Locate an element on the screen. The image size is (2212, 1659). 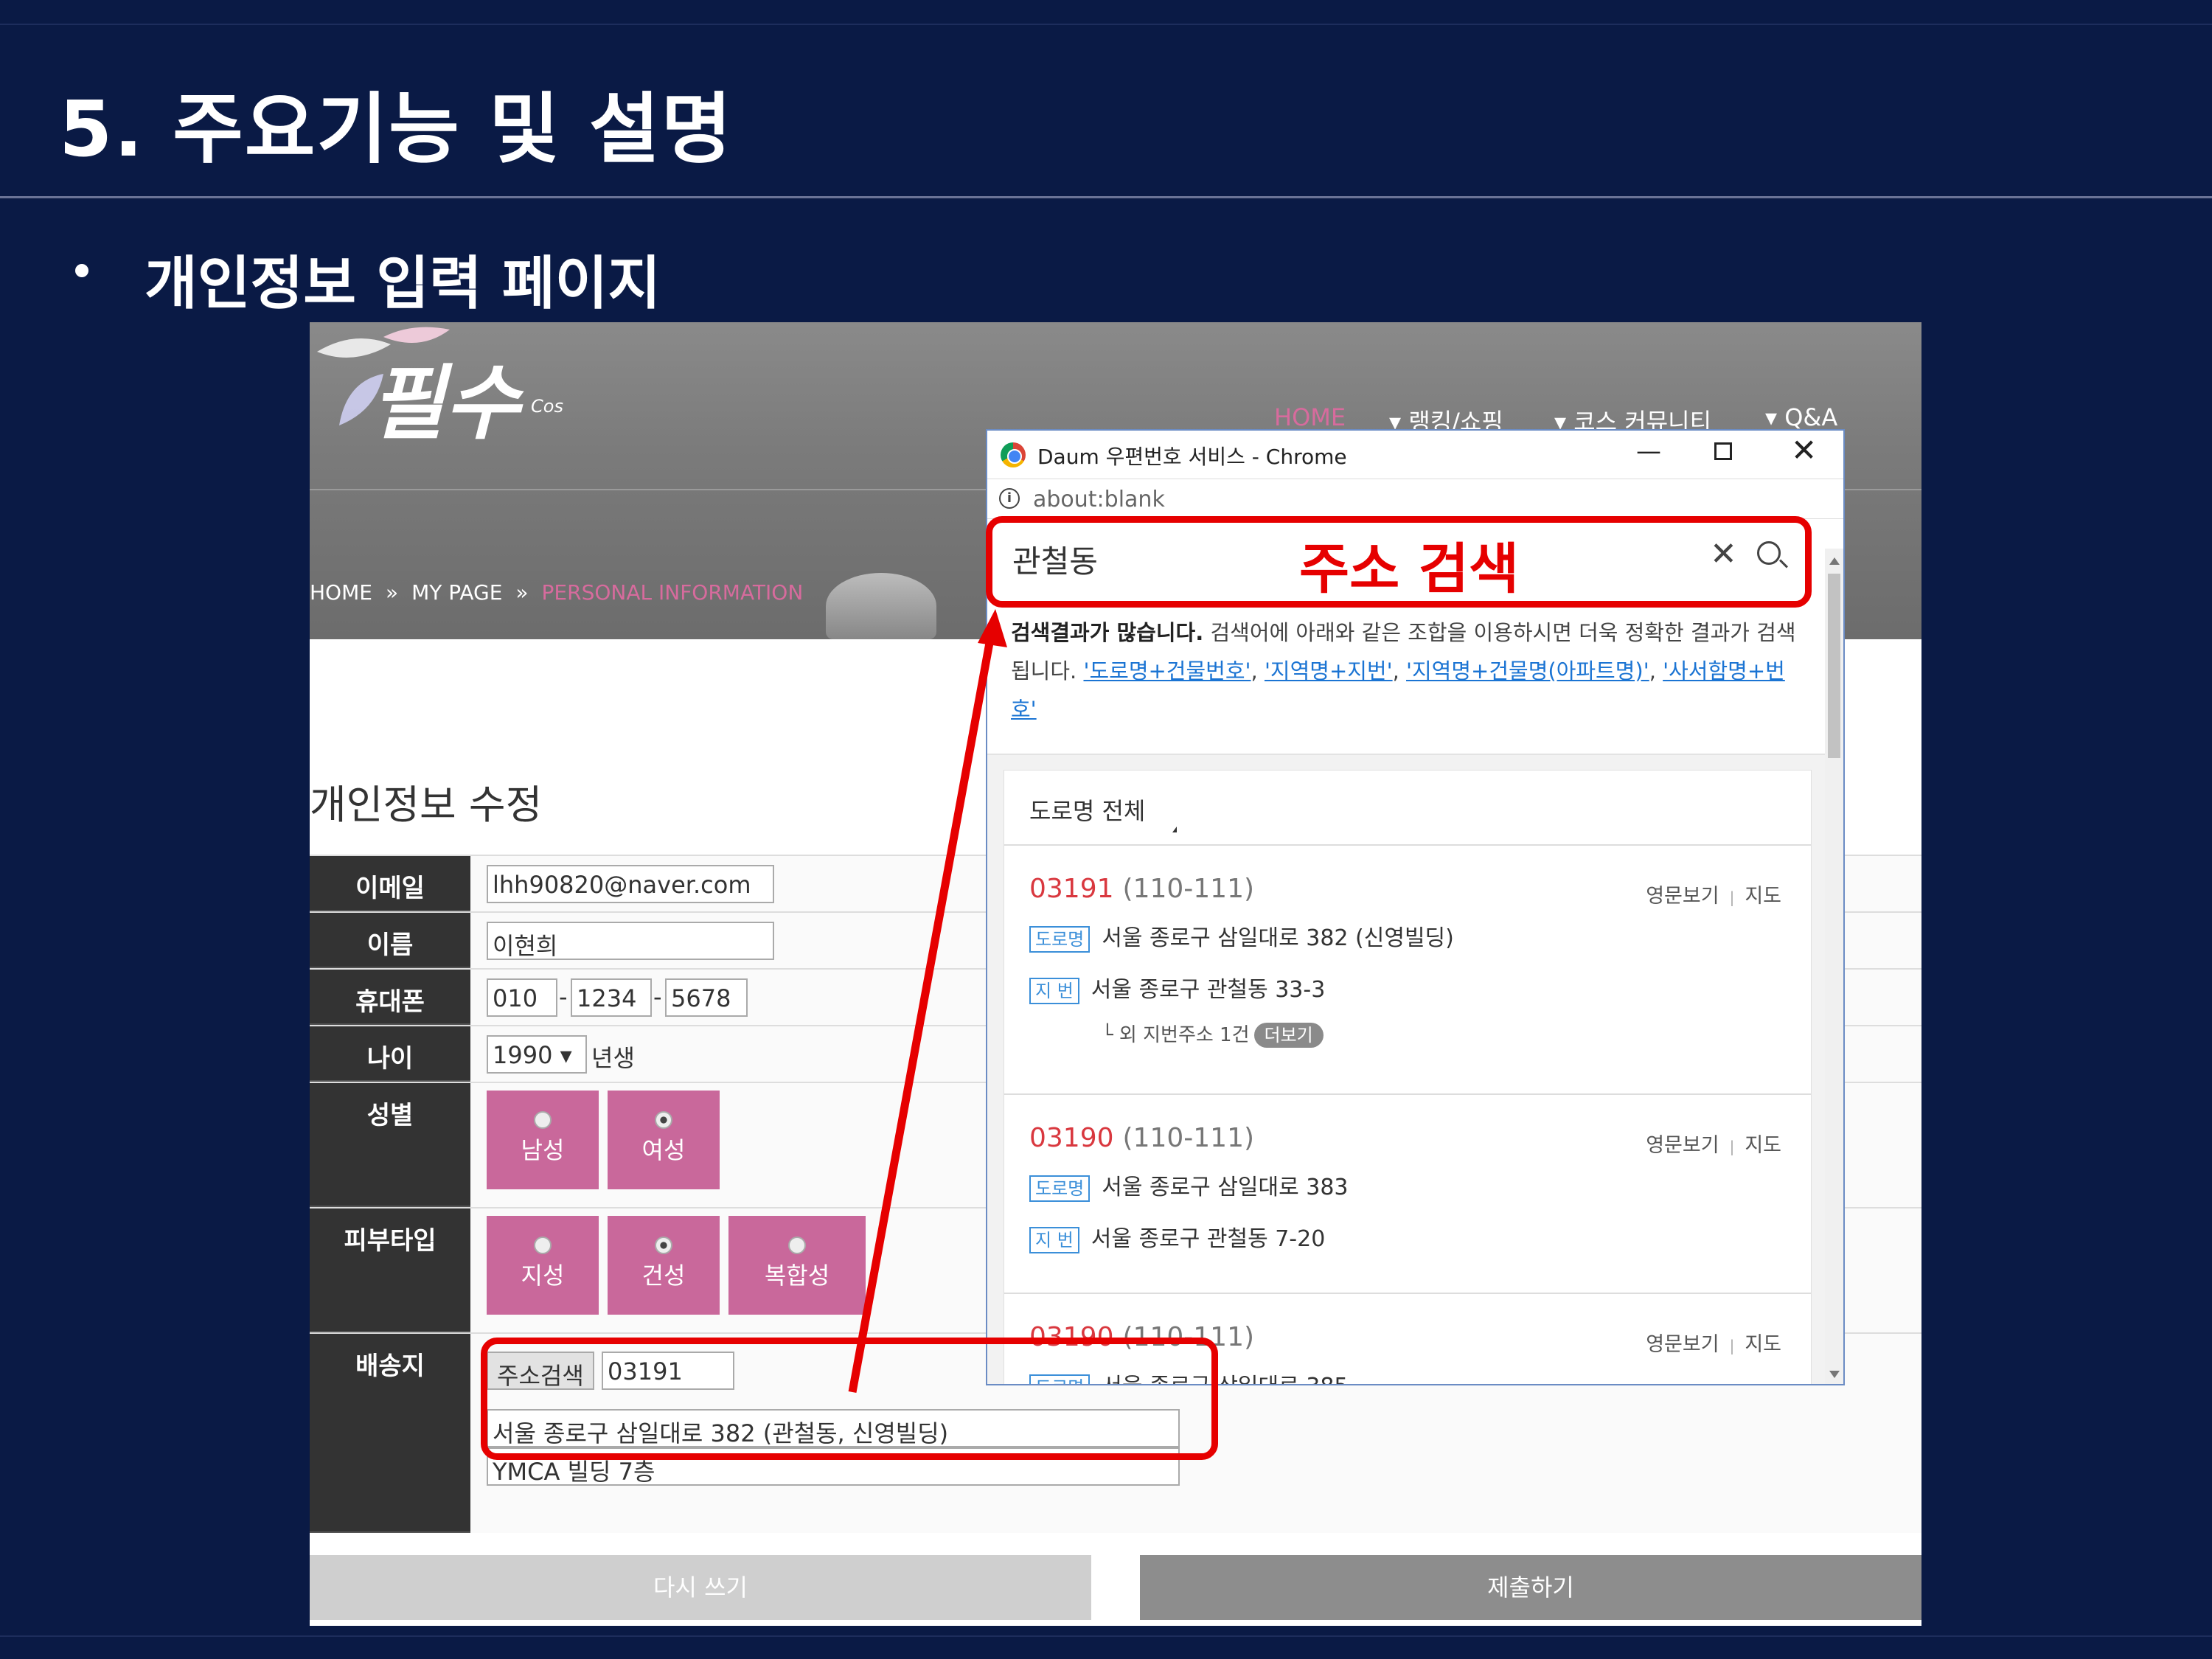
slide-title: 5. 주요기능 및 설명 is located at coordinates (396, 129).